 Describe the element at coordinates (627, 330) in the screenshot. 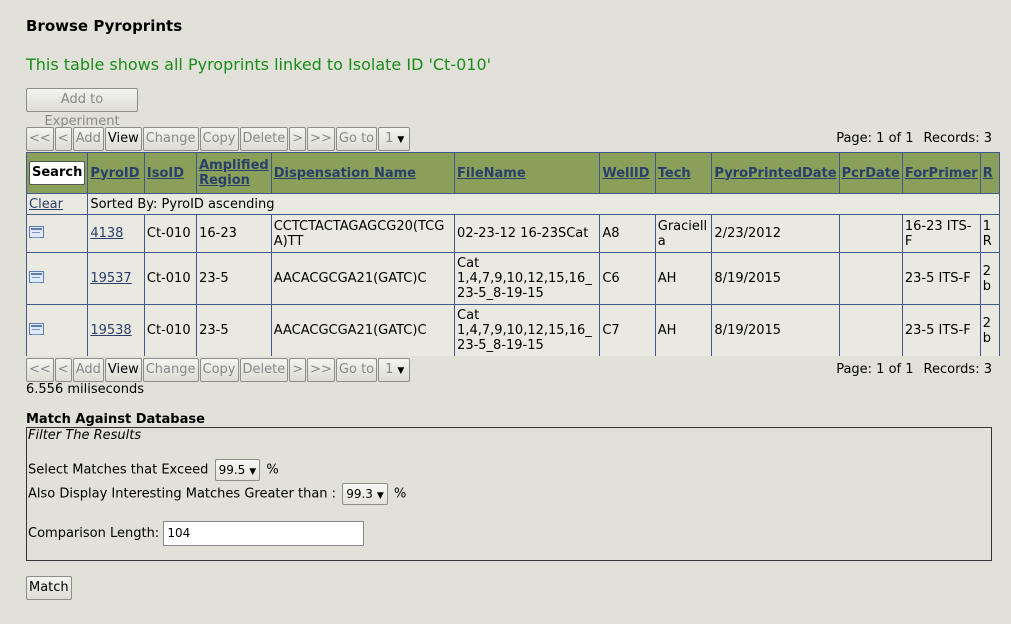

I see `wellid-cell: C7` at that location.